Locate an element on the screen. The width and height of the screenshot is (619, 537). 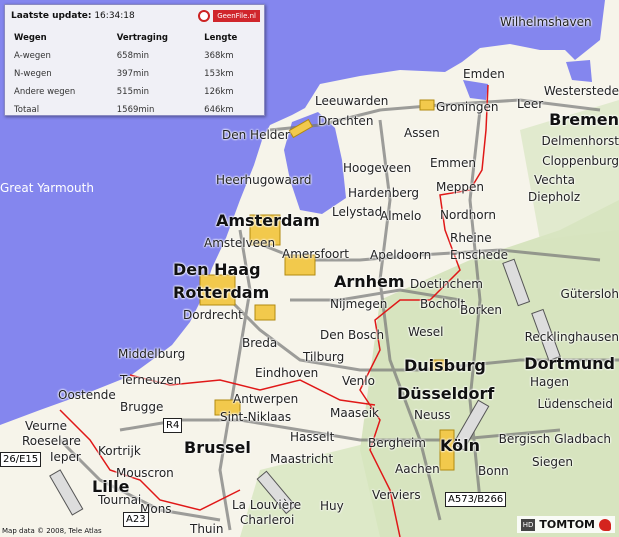
table-row: Totaal 1569min 646km is located at coordinates (136, 110).